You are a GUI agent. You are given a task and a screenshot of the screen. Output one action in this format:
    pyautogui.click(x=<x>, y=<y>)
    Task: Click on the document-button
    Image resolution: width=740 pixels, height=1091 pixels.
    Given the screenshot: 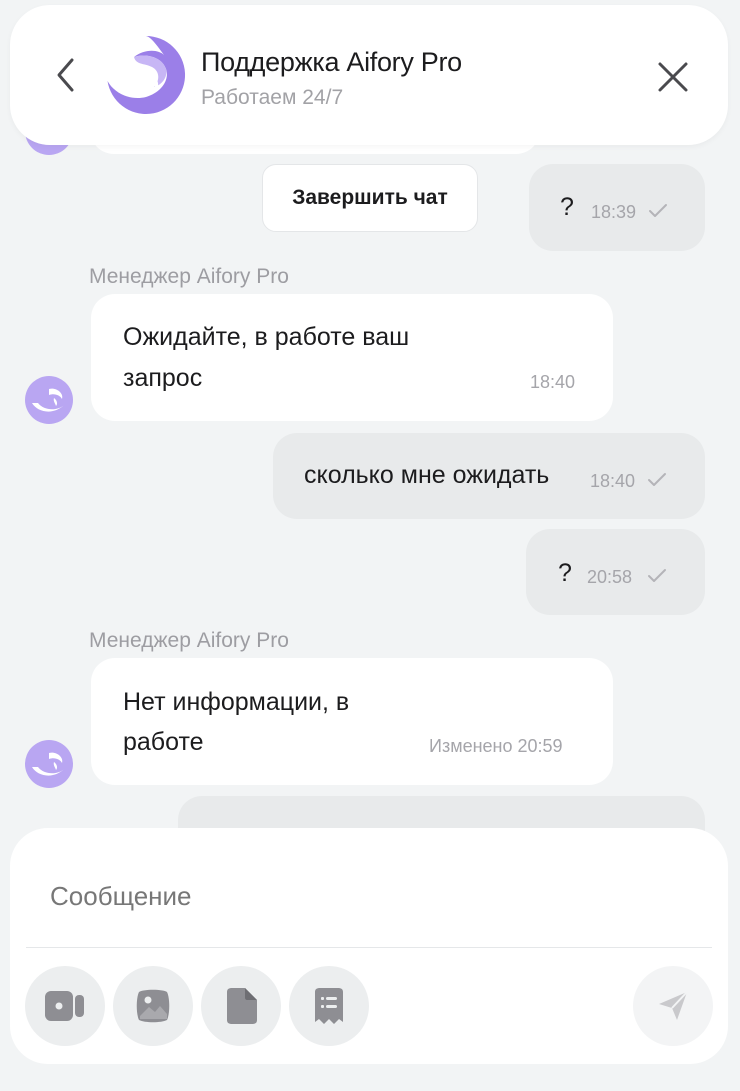 What is the action you would take?
    pyautogui.click(x=241, y=1006)
    